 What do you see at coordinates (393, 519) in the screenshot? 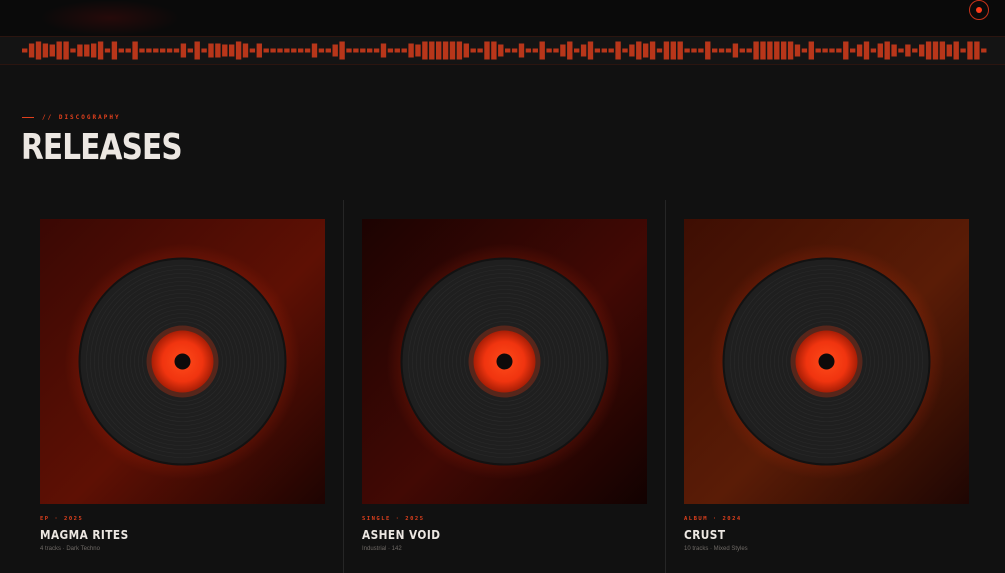
I see `release-meta: SINGLE · 2025` at bounding box center [393, 519].